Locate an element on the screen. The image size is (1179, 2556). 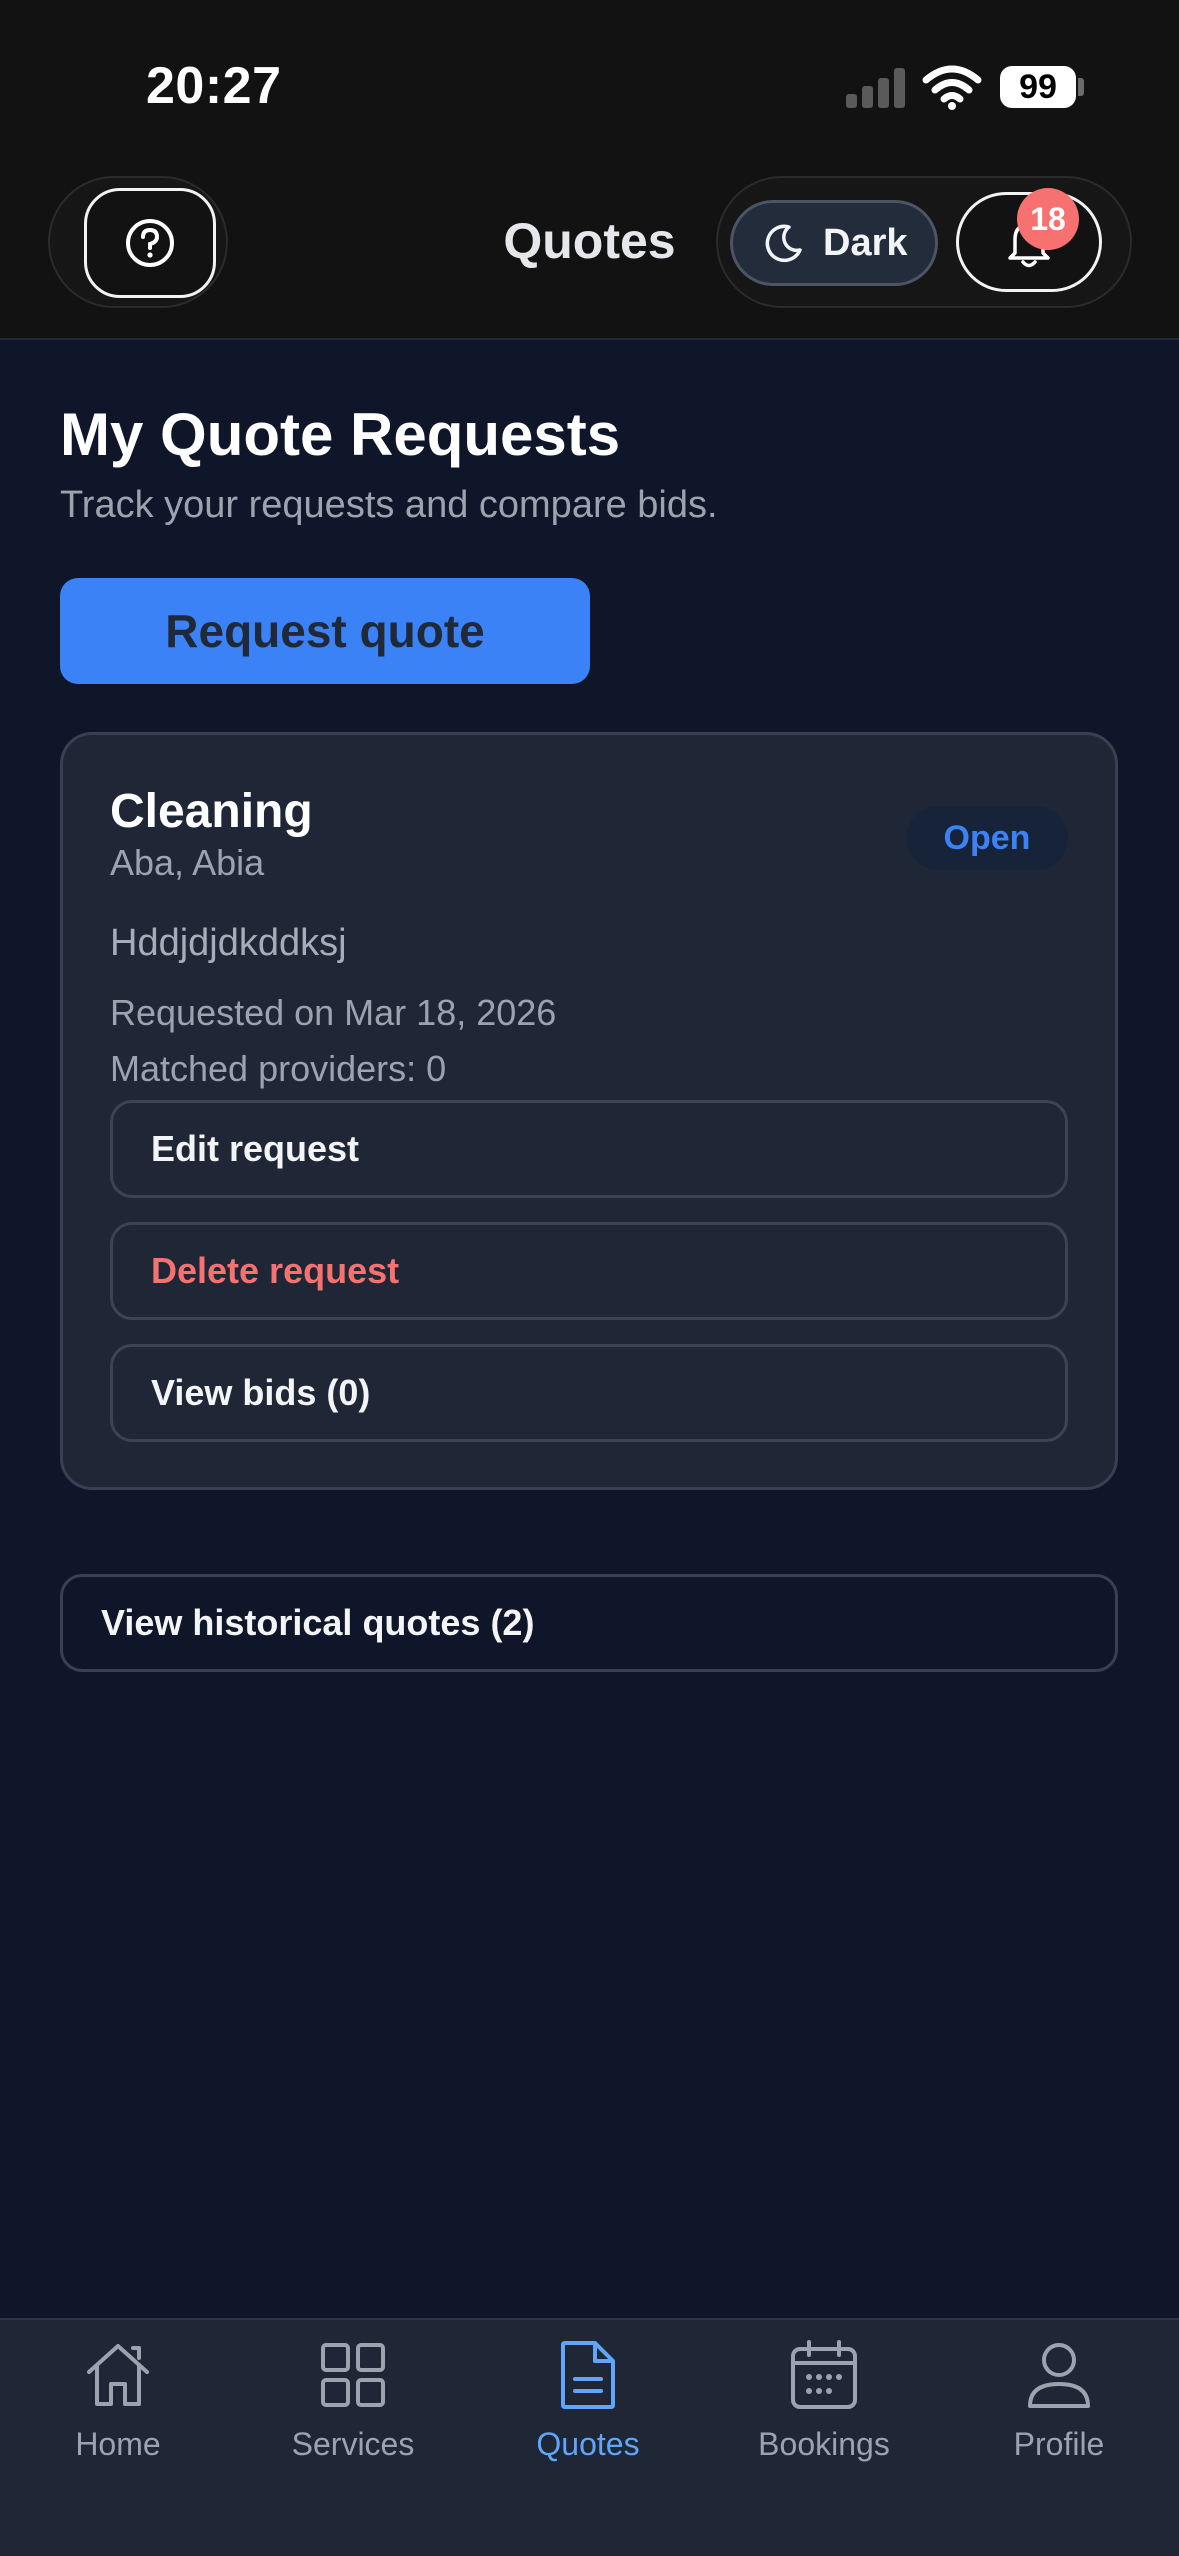
nav-item-profile: Profile is located at coordinates (1059, 2406).